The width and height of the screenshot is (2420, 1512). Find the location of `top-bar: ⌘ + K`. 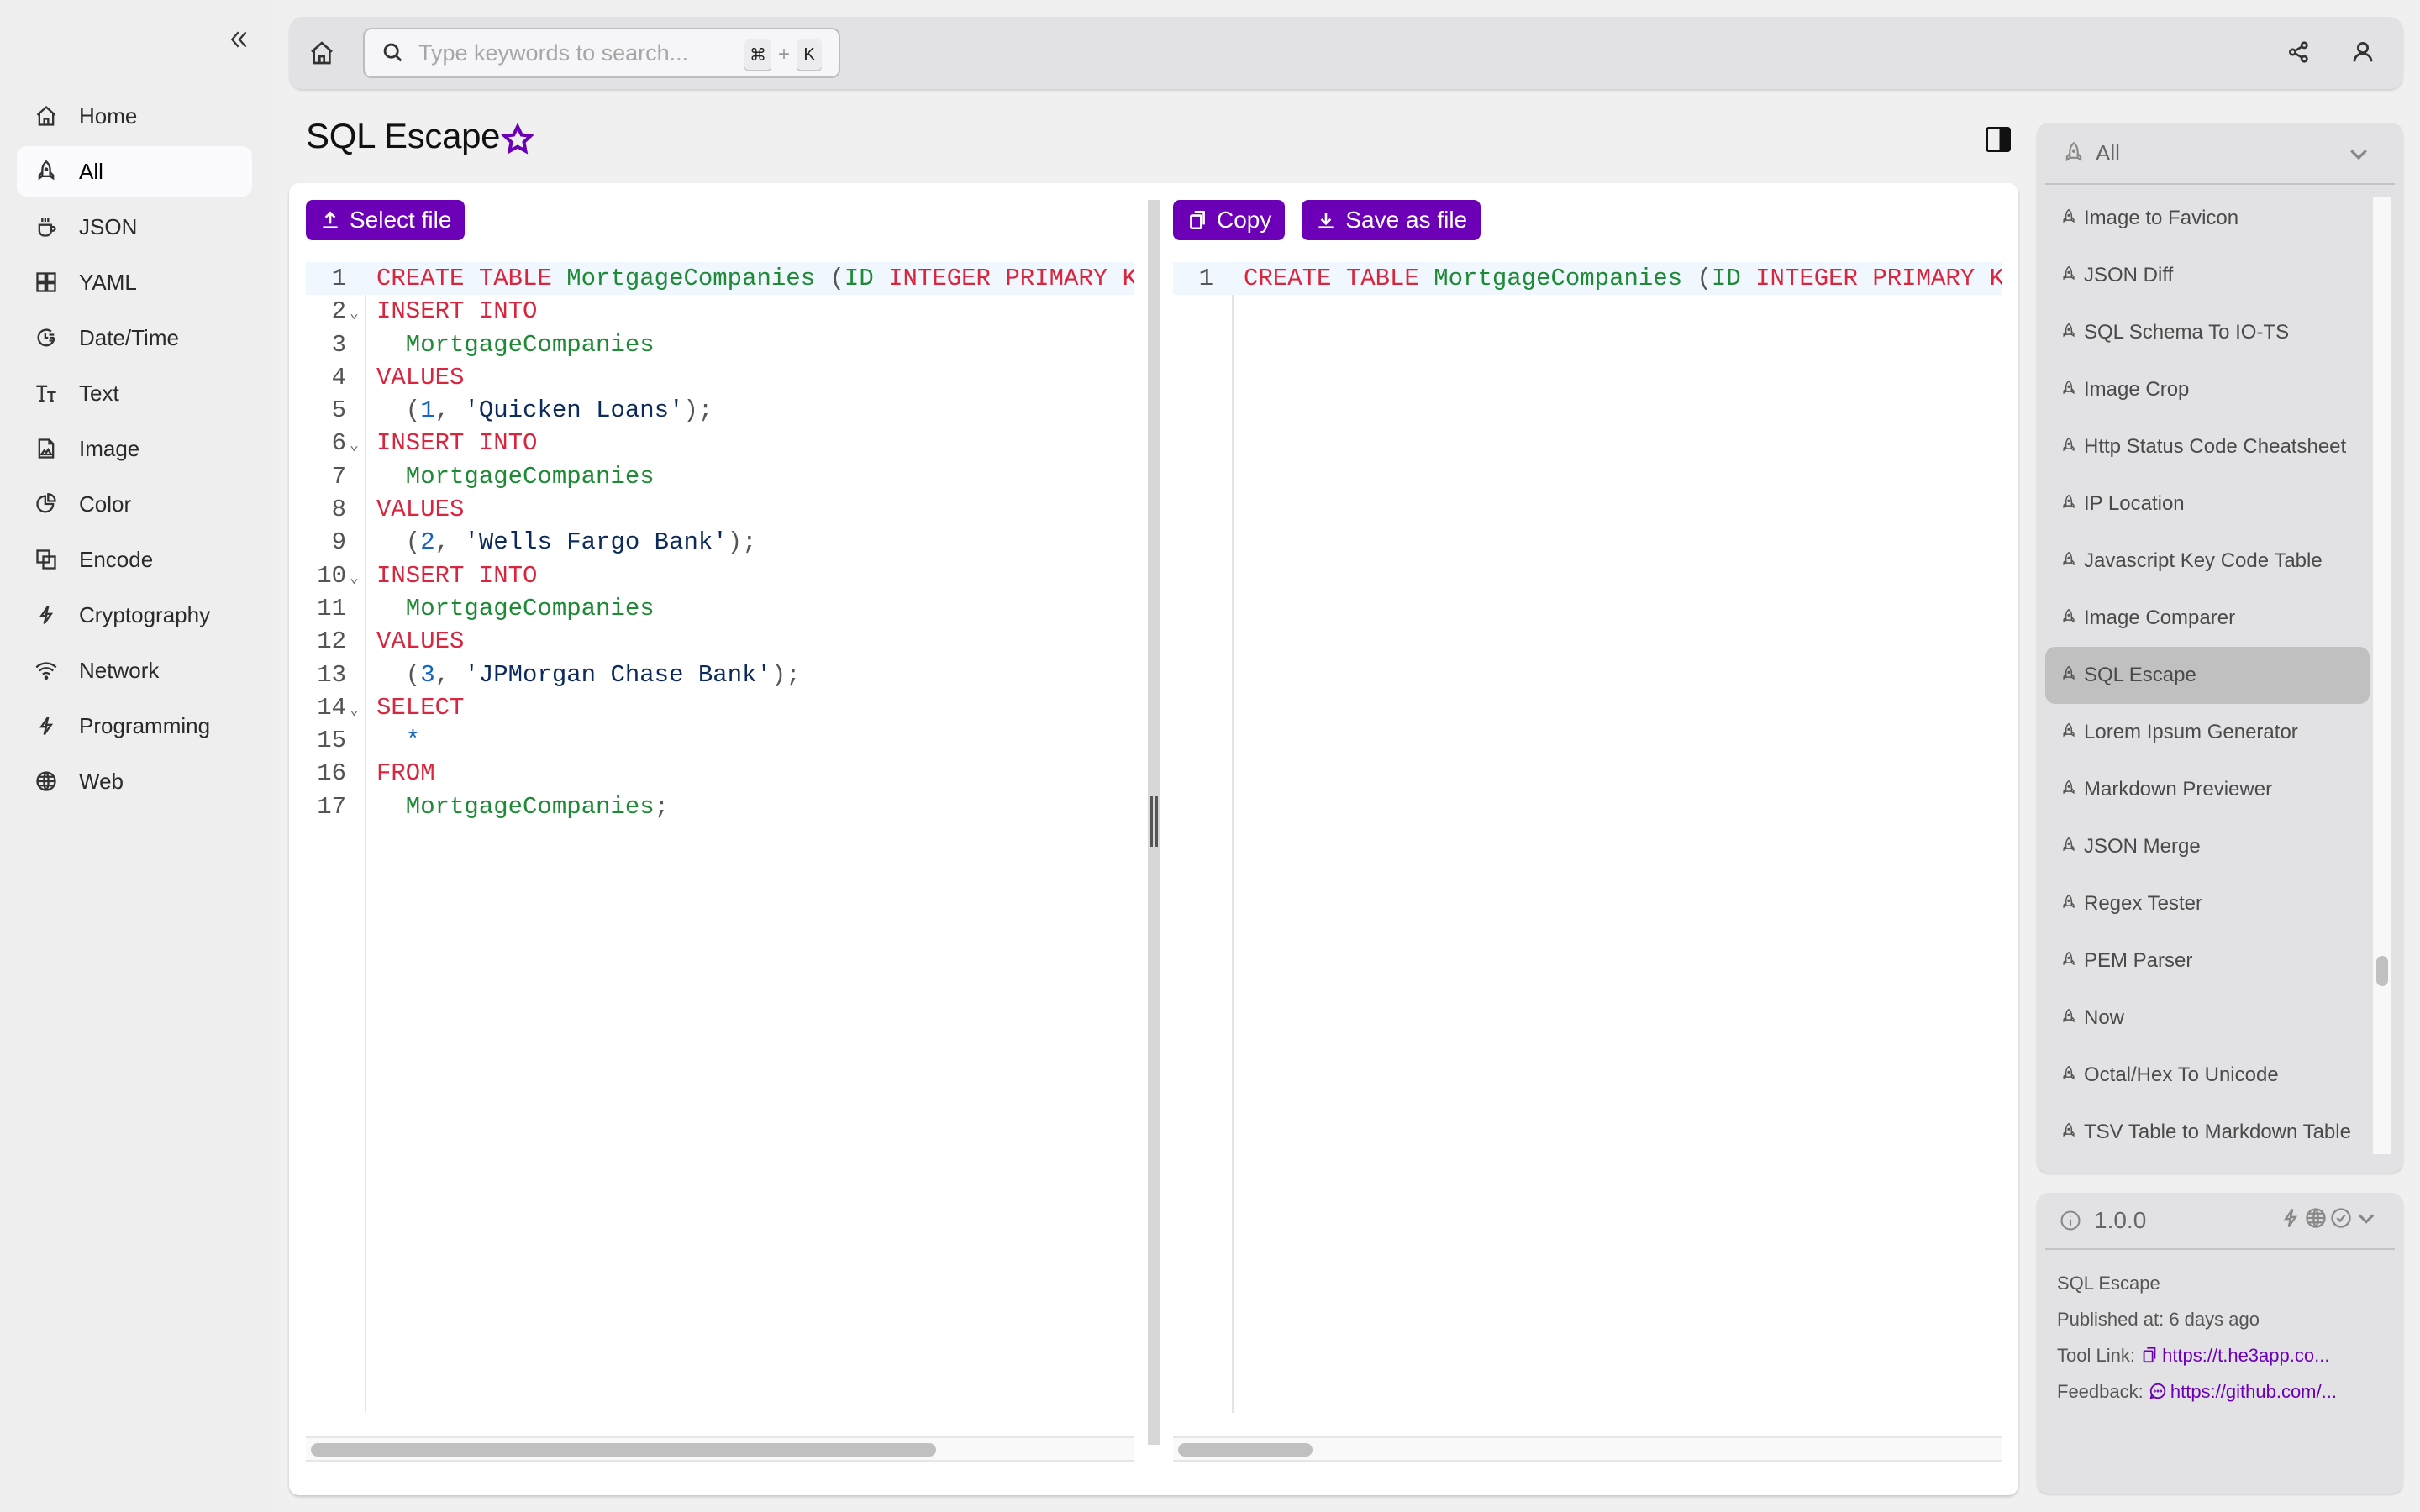

top-bar: ⌘ + K is located at coordinates (1346, 53).